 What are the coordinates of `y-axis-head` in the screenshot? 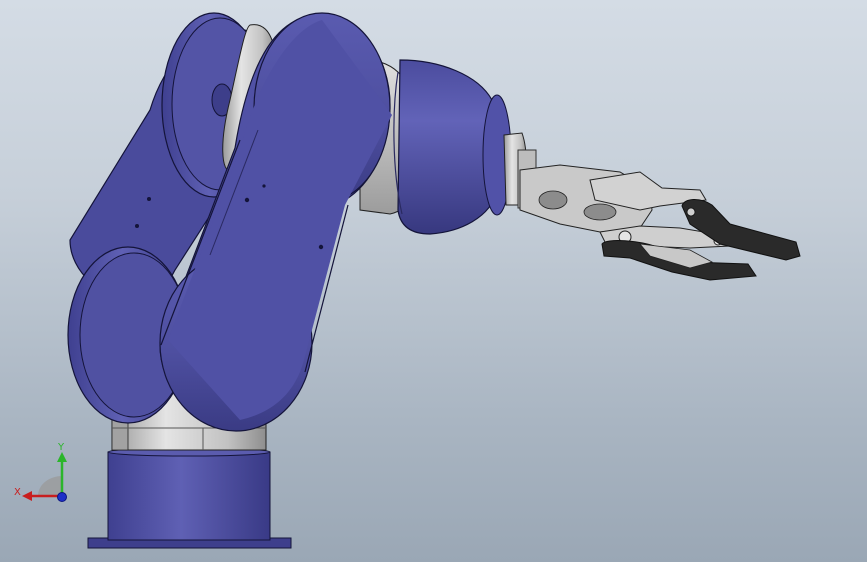 It's located at (62, 457).